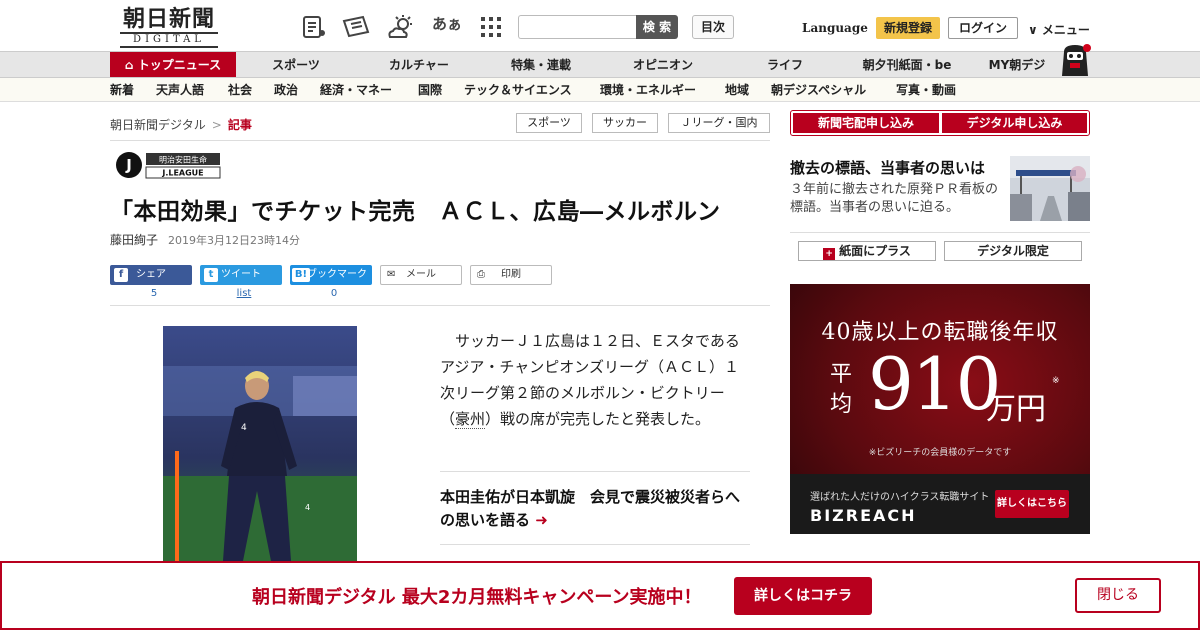  I want to click on twitter-share-button: t ツイート, so click(241, 275).